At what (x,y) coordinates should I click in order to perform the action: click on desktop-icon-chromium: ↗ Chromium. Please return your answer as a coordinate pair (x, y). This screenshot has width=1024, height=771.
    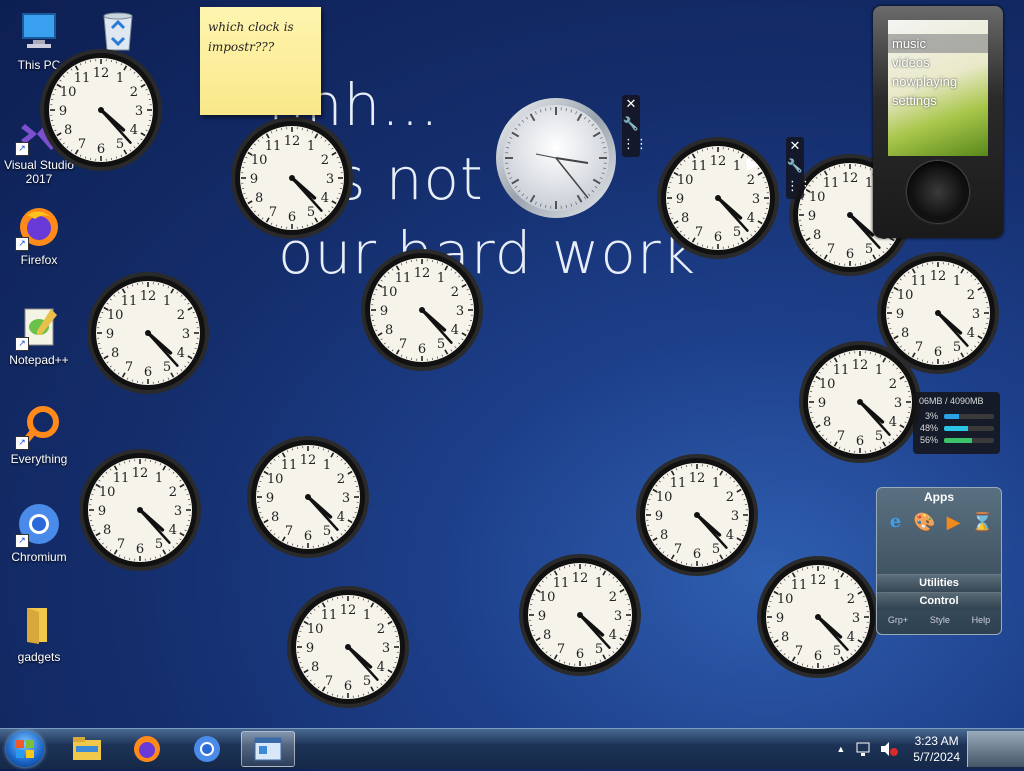
    Looking at the image, I should click on (39, 533).